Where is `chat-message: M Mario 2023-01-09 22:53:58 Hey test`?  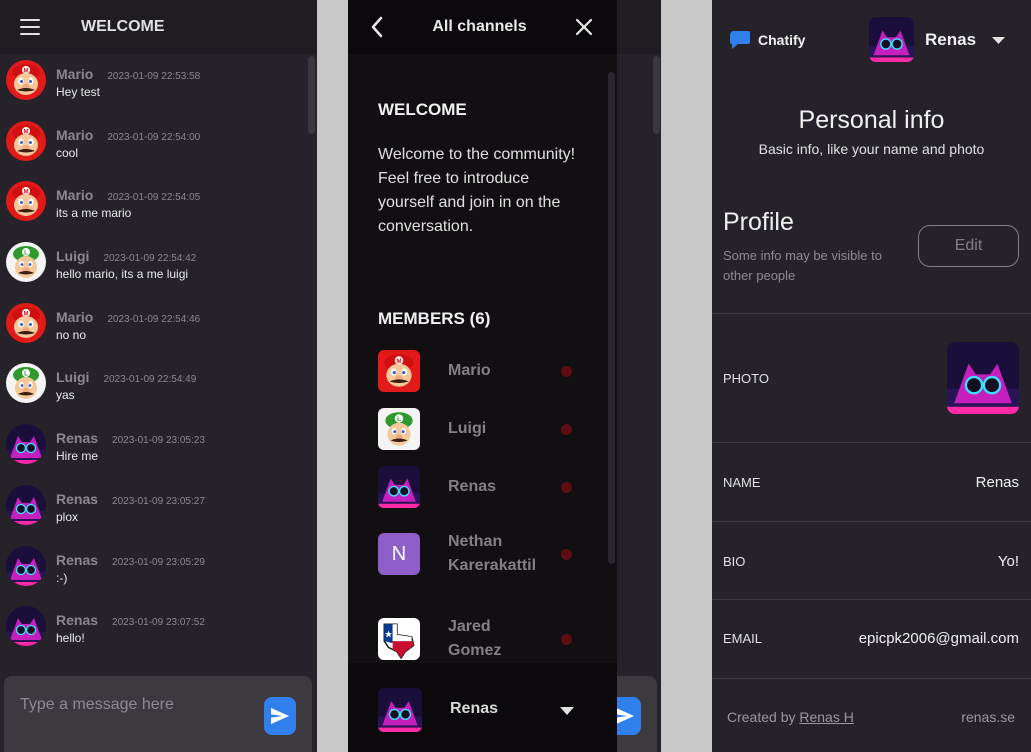
chat-message: M Mario 2023-01-09 22:53:58 Hey test is located at coordinates (155, 90).